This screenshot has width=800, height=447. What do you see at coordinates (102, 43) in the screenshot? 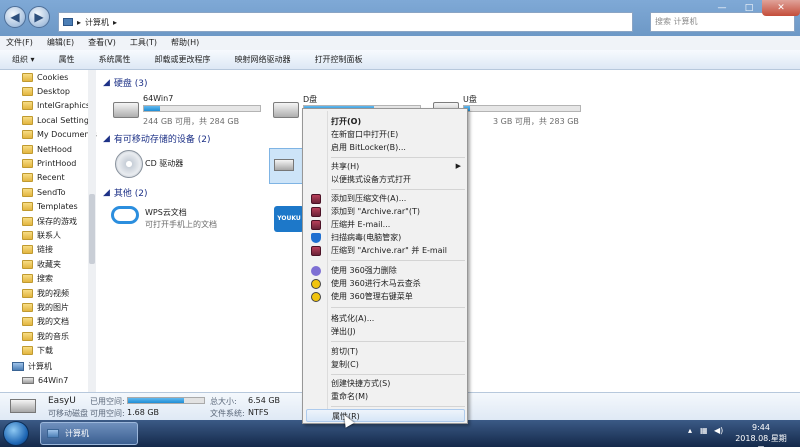
I see `menu-view: 查看(V)` at bounding box center [102, 43].